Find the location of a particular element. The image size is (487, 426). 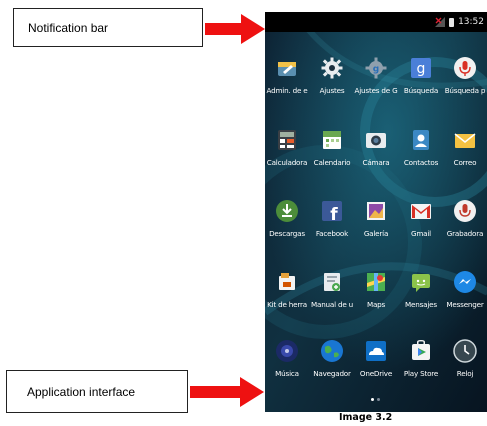

application-interface-arrow is located at coordinates (227, 392).